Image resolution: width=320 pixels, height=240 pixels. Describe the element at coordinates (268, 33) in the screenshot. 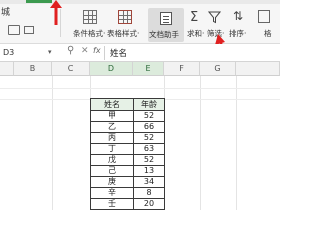

I see `format-button: 格` at that location.